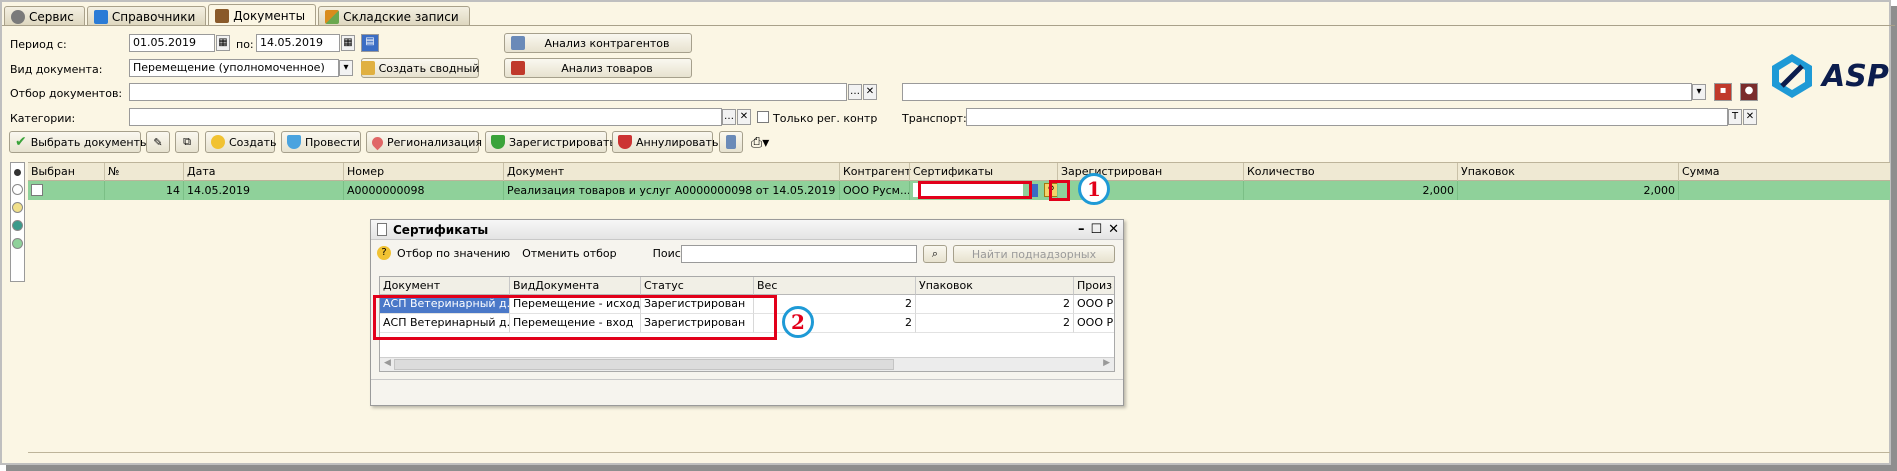 This screenshot has width=1897, height=471. What do you see at coordinates (1350, 190) in the screenshot?
I see `cell-quantity: 2,000` at bounding box center [1350, 190].